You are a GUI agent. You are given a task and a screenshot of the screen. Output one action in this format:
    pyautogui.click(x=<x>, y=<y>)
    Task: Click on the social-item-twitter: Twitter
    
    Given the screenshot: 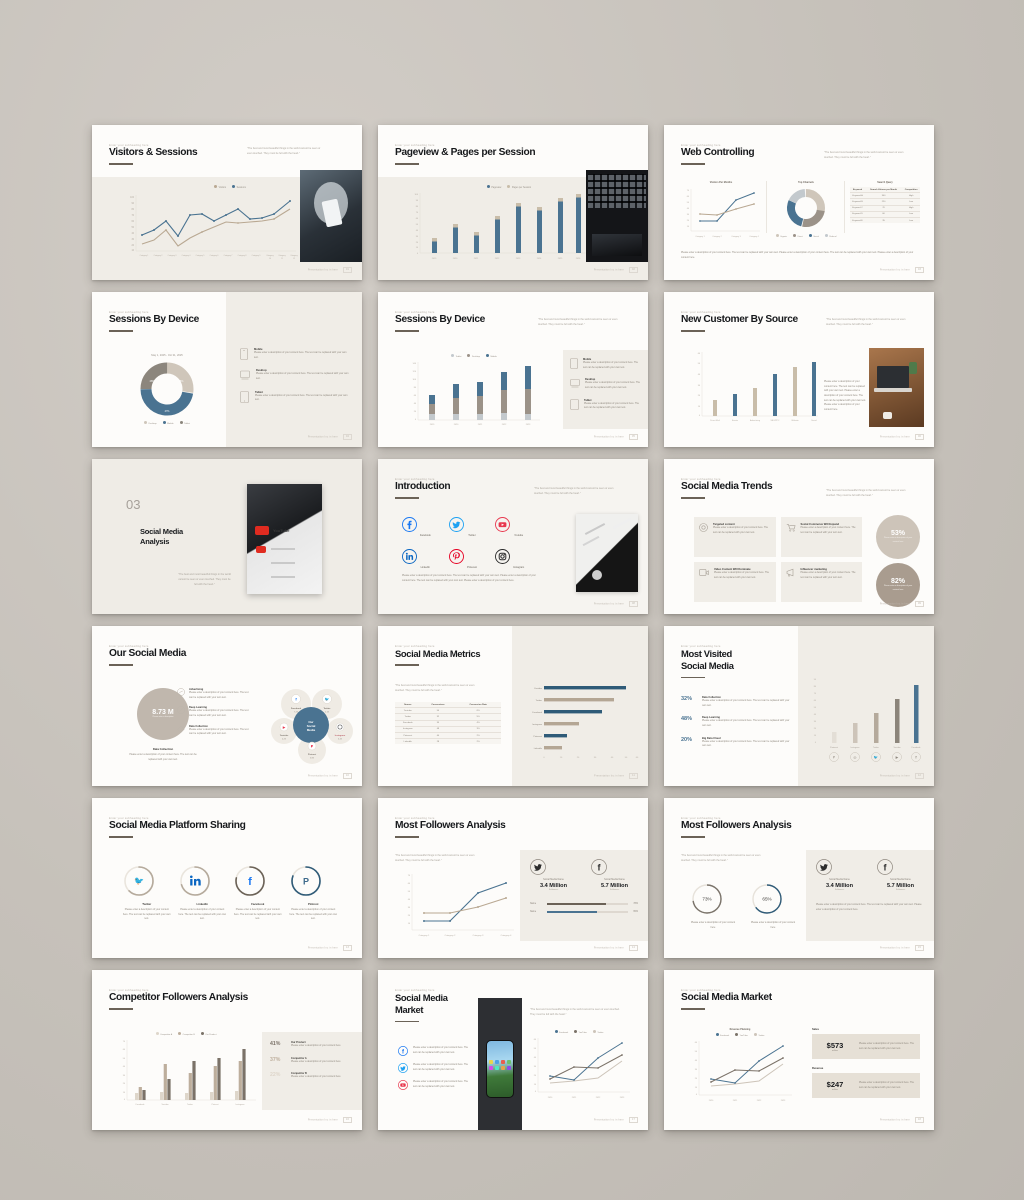 What is the action you would take?
    pyautogui.click(x=472, y=527)
    